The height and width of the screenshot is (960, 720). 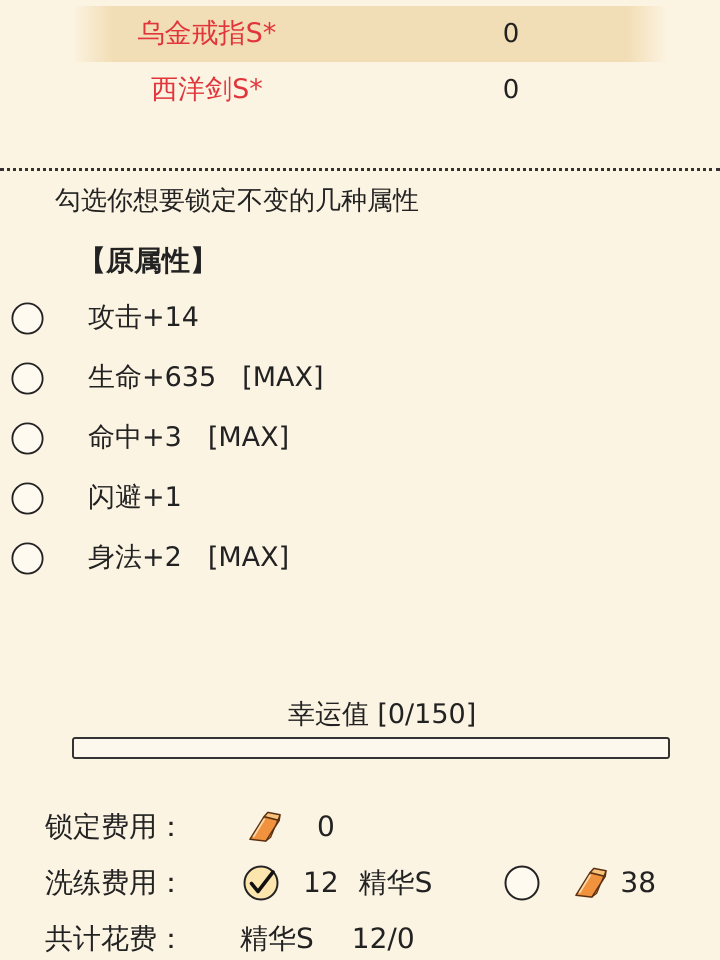 What do you see at coordinates (135, 437) in the screenshot?
I see `attribute-label: 命中+3` at bounding box center [135, 437].